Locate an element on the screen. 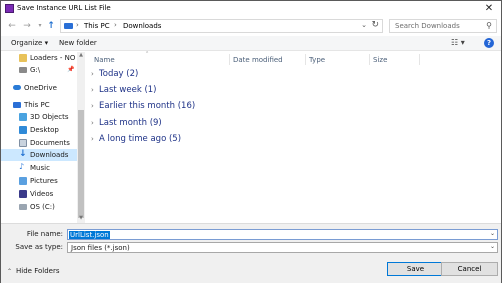 Image resolution: width=502 pixels, height=283 pixels. group-header-today: › Today (2) is located at coordinates (114, 76).